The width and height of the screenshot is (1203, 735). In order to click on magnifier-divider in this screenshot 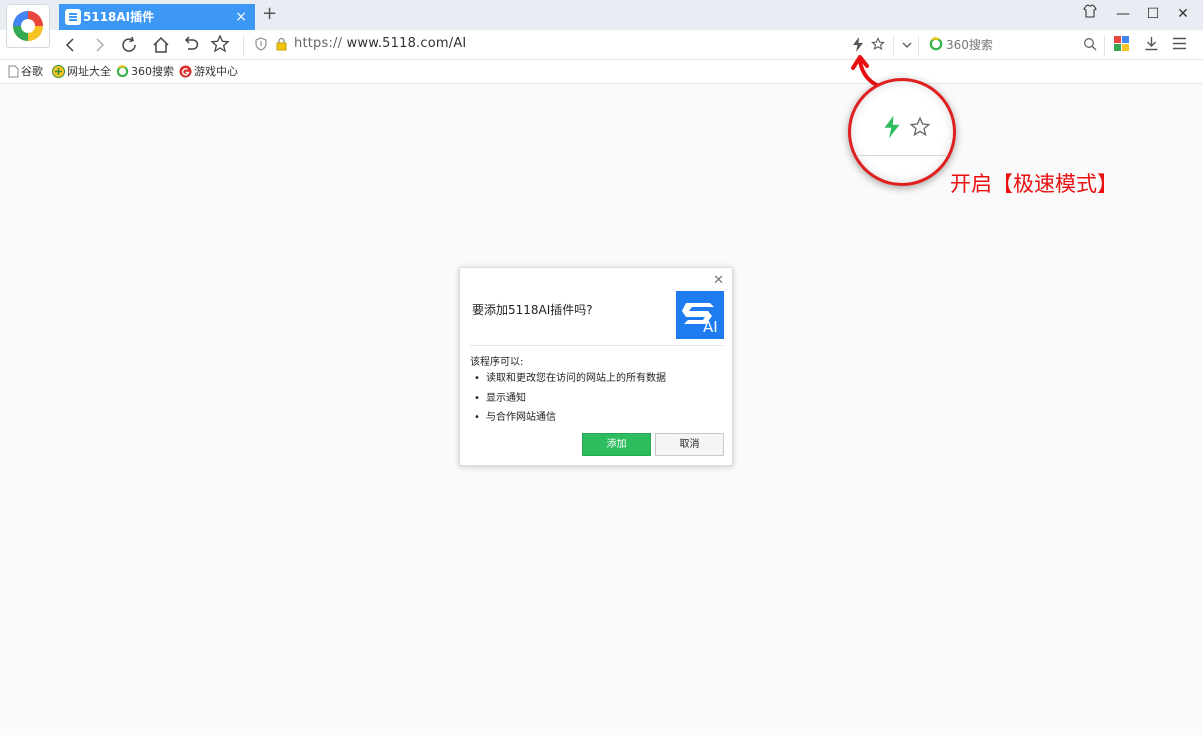, I will do `click(902, 155)`.